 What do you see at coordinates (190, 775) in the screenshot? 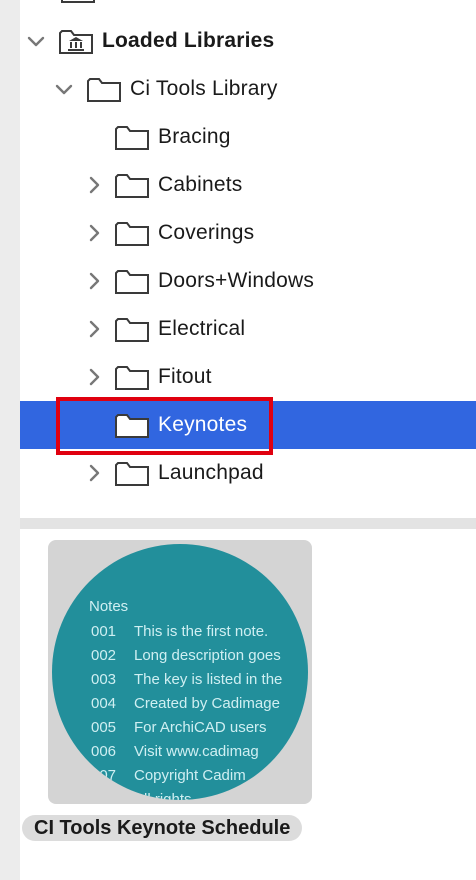
I see `thumb-text: Copyright Cadim` at bounding box center [190, 775].